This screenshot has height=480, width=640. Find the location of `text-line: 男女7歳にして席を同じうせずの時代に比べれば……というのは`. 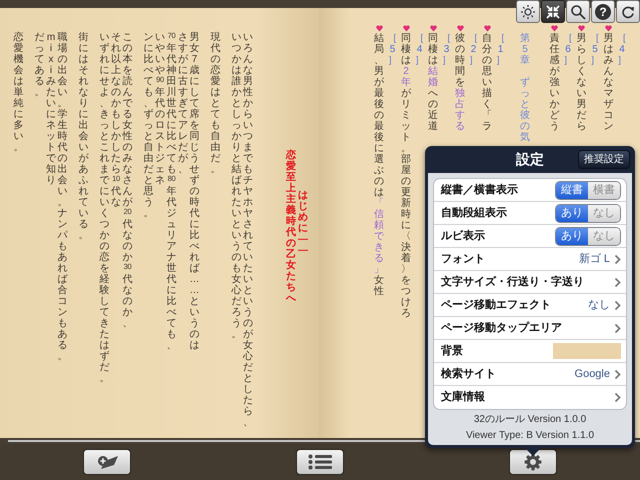

text-line: 男女7歳にして席を同じうせずの時代に比べれば……というのは is located at coordinates (195, 191).